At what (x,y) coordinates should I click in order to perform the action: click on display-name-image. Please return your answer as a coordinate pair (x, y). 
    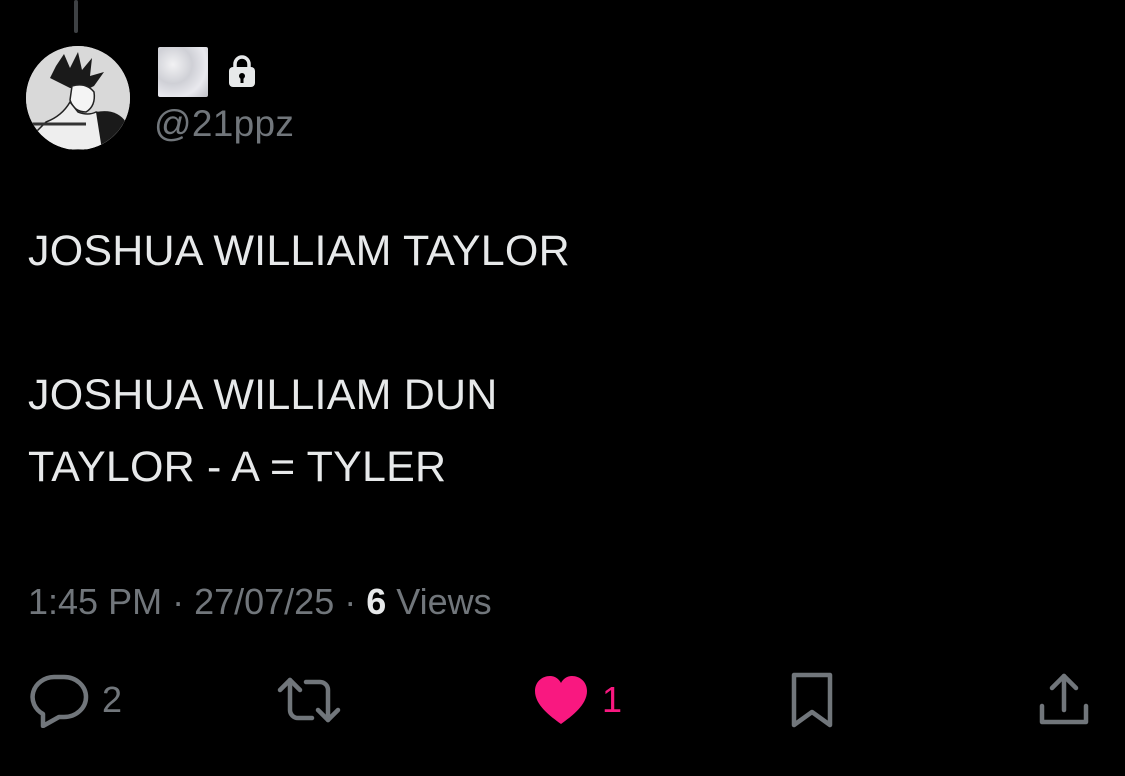
    Looking at the image, I should click on (183, 72).